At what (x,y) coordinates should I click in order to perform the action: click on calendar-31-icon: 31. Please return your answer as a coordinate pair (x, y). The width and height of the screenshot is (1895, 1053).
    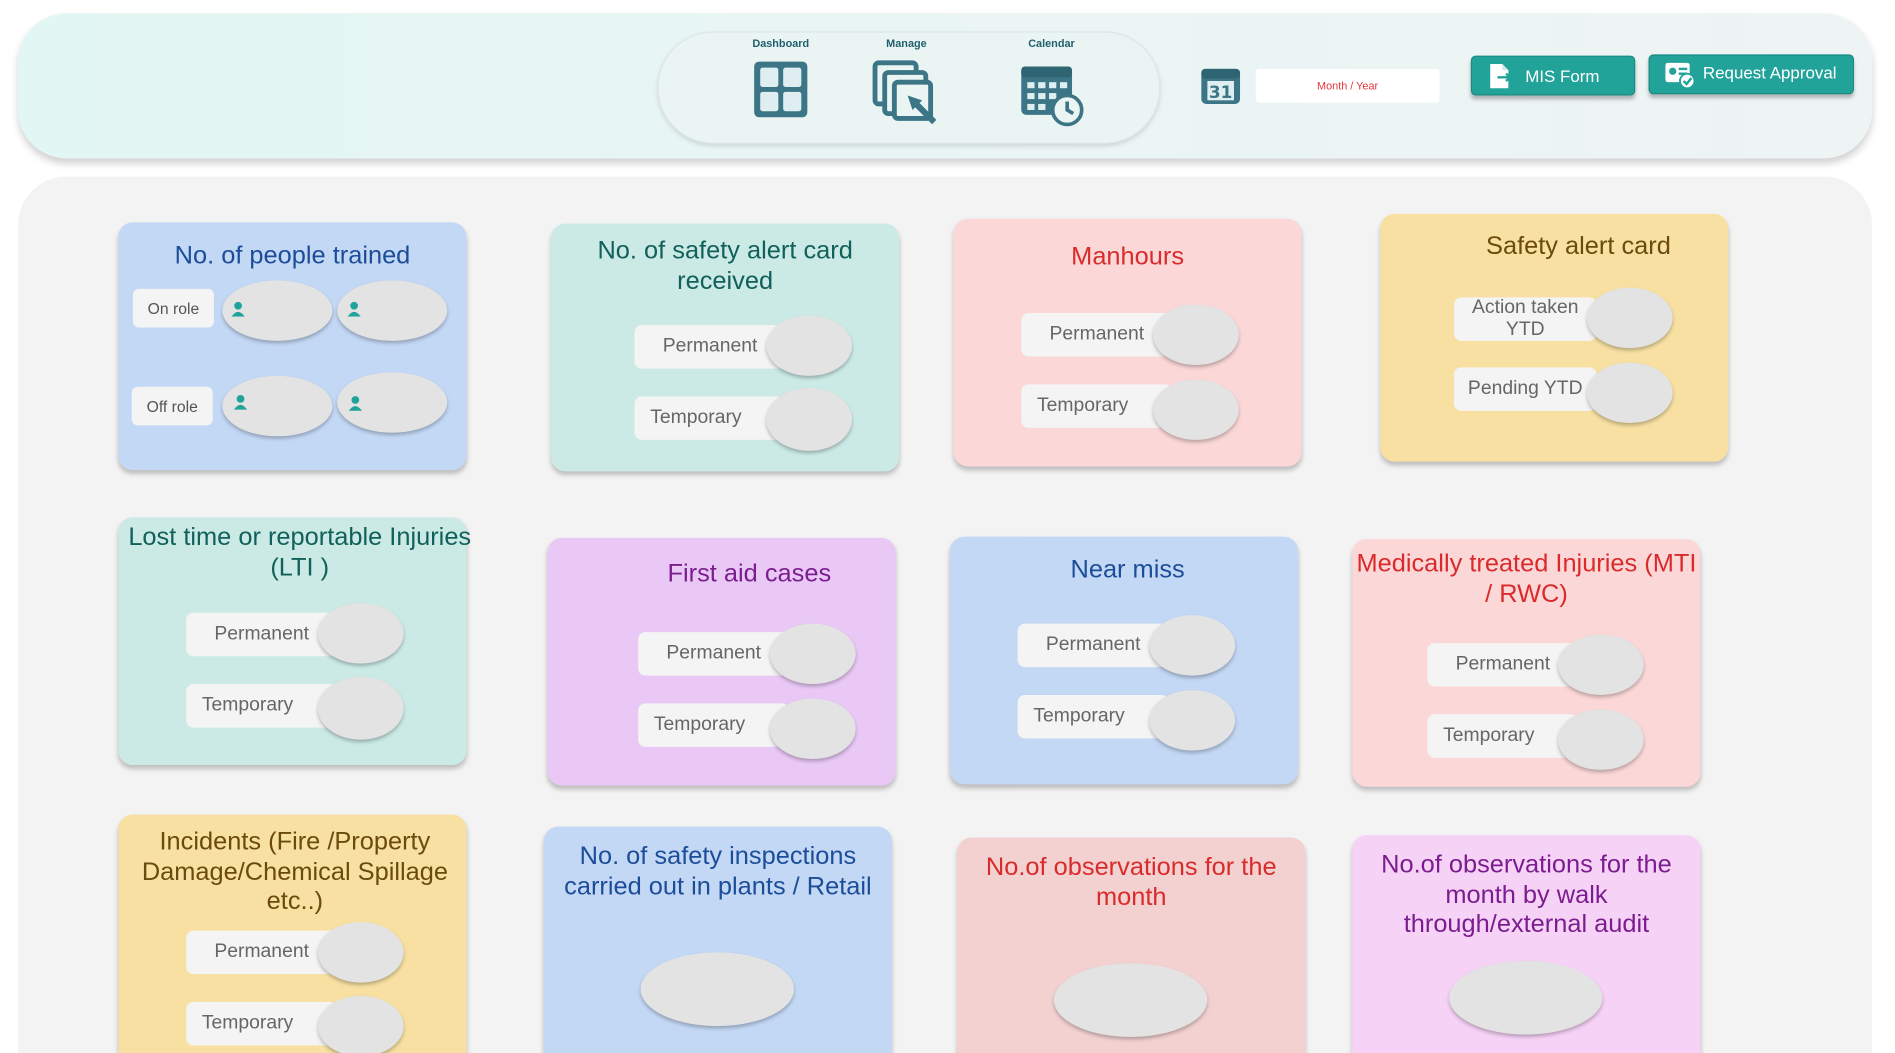
    Looking at the image, I should click on (1221, 88).